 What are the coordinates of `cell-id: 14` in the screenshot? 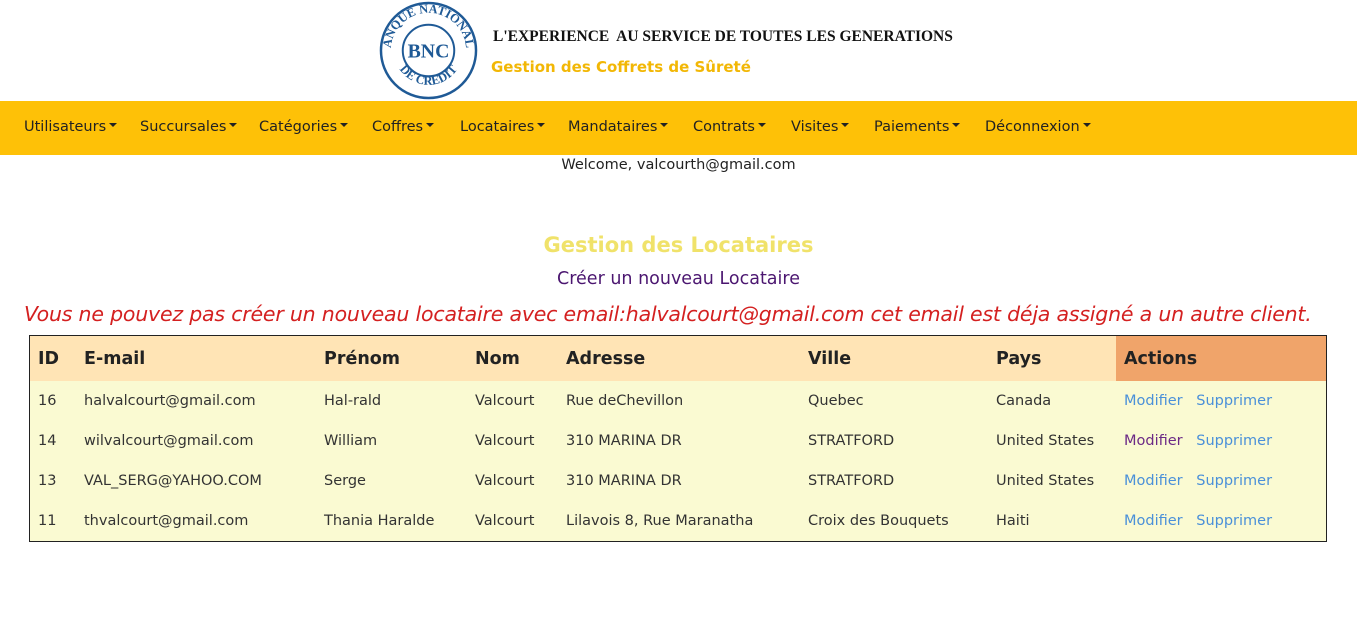 It's located at (47, 441).